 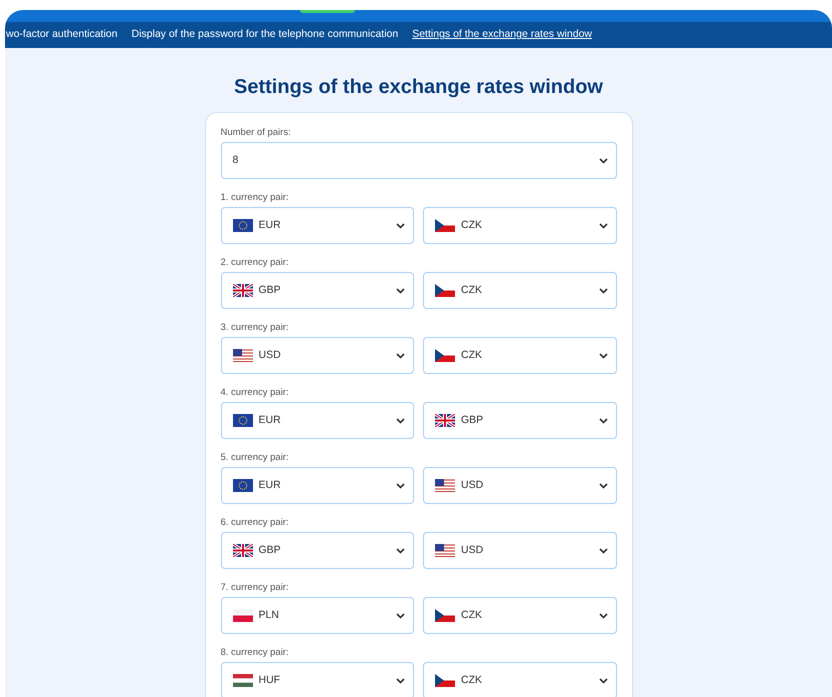 What do you see at coordinates (502, 35) in the screenshot?
I see `nav-link: Settings of the exchange rates window` at bounding box center [502, 35].